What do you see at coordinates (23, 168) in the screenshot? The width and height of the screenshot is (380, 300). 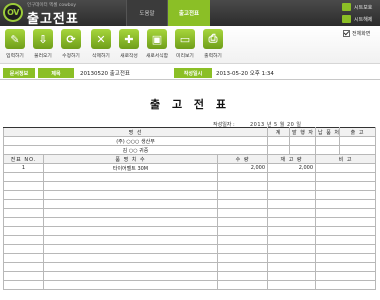 I see `row-no: 1` at bounding box center [23, 168].